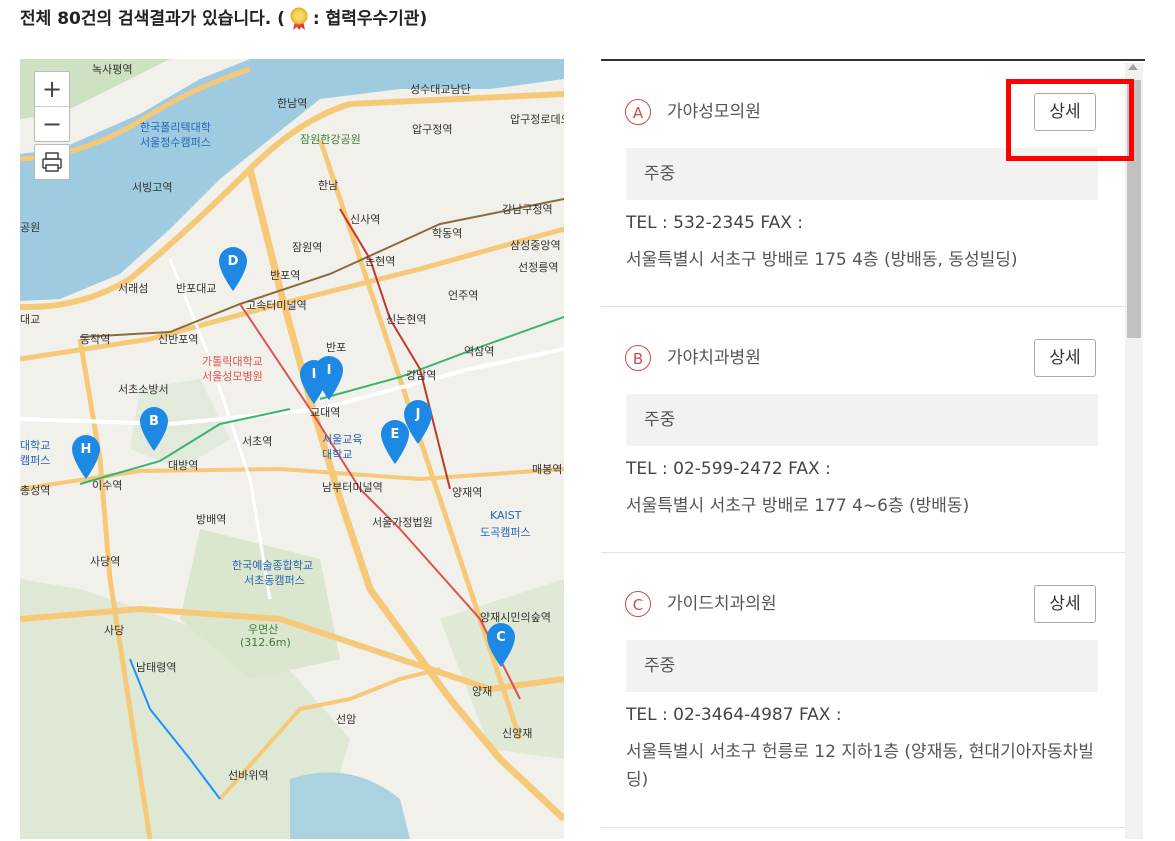  What do you see at coordinates (152, 19) in the screenshot?
I see `summary-prefix: 전체 80건의 검색결과가 있습니다. (` at bounding box center [152, 19].